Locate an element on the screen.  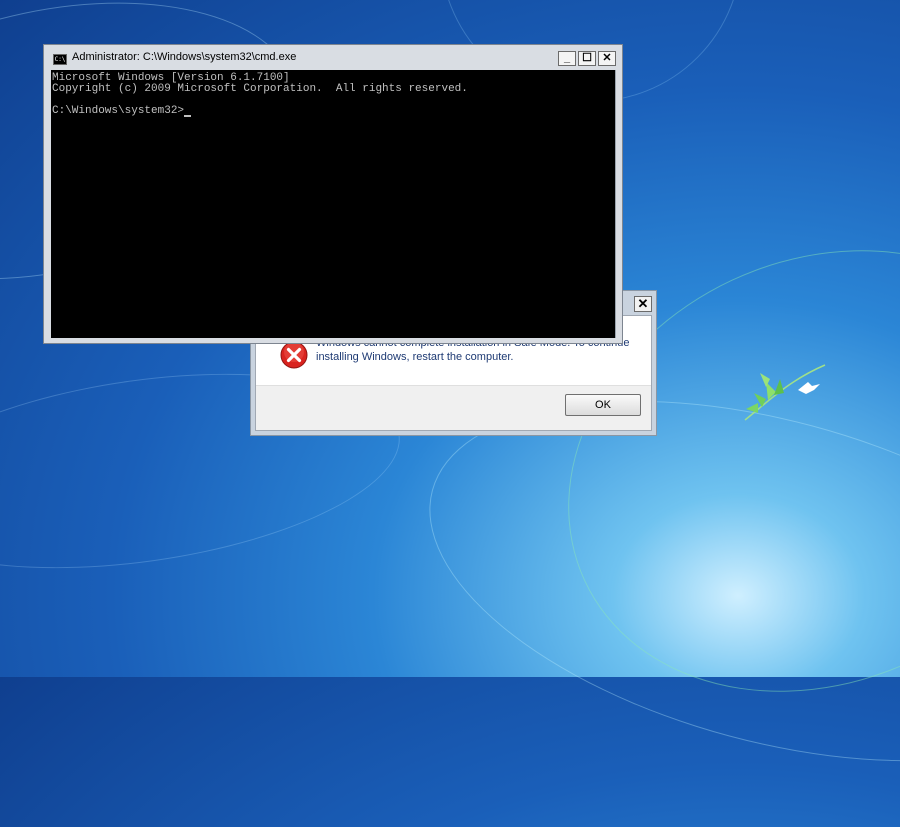
cmd-app-icon: C:\ is located at coordinates (60, 59).